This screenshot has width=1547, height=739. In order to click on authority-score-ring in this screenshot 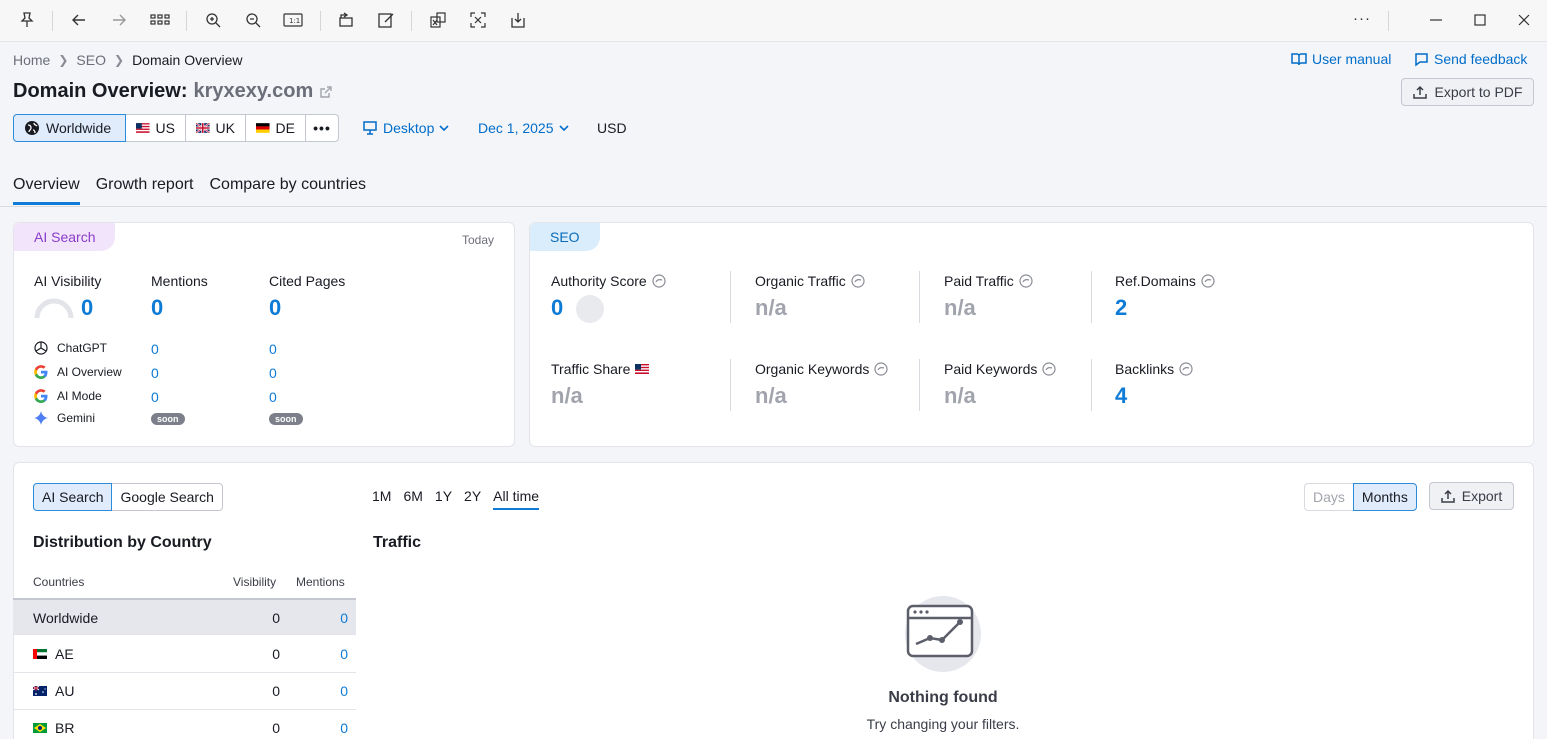, I will do `click(590, 309)`.